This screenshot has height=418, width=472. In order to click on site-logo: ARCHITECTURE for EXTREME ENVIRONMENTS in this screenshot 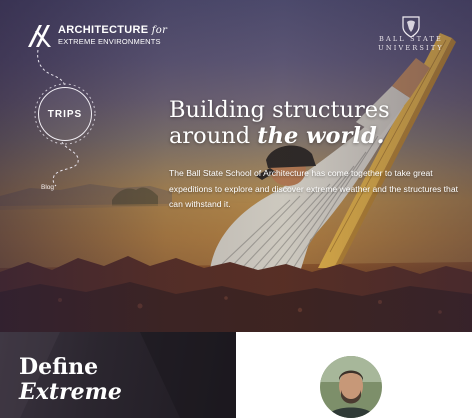, I will do `click(96, 35)`.